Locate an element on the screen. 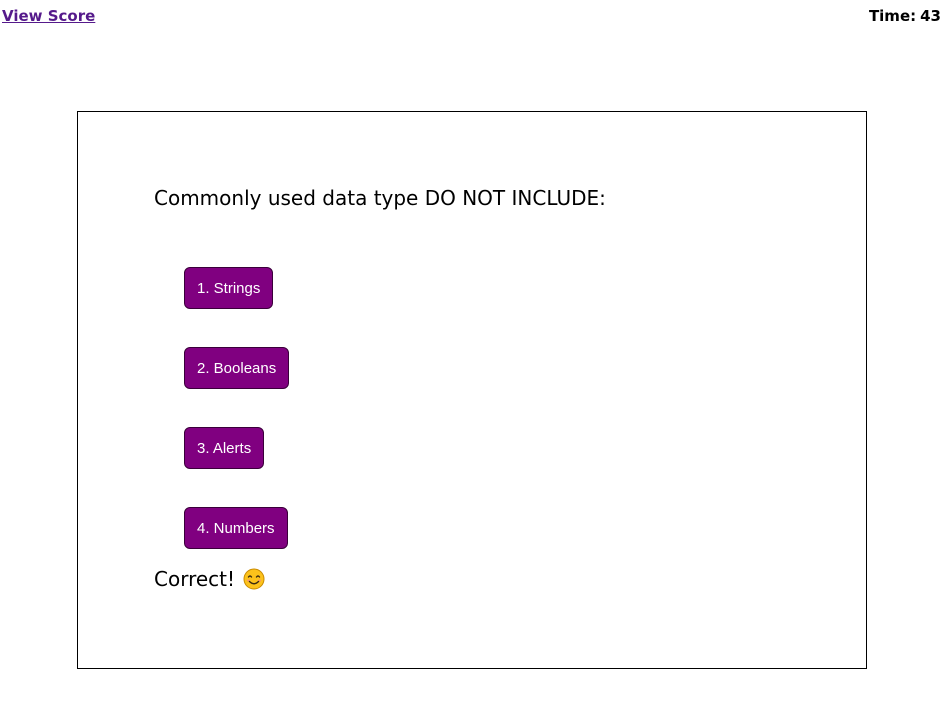 This screenshot has width=945, height=705. feedback-message: Correct! is located at coordinates (209, 579).